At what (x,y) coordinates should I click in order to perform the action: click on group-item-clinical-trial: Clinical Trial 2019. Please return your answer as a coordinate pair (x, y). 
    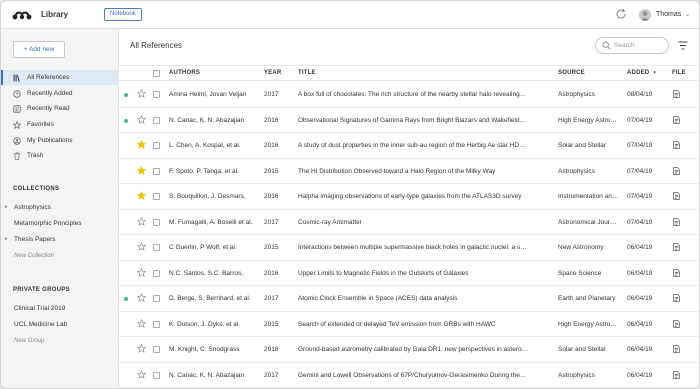
    Looking at the image, I should click on (60, 308).